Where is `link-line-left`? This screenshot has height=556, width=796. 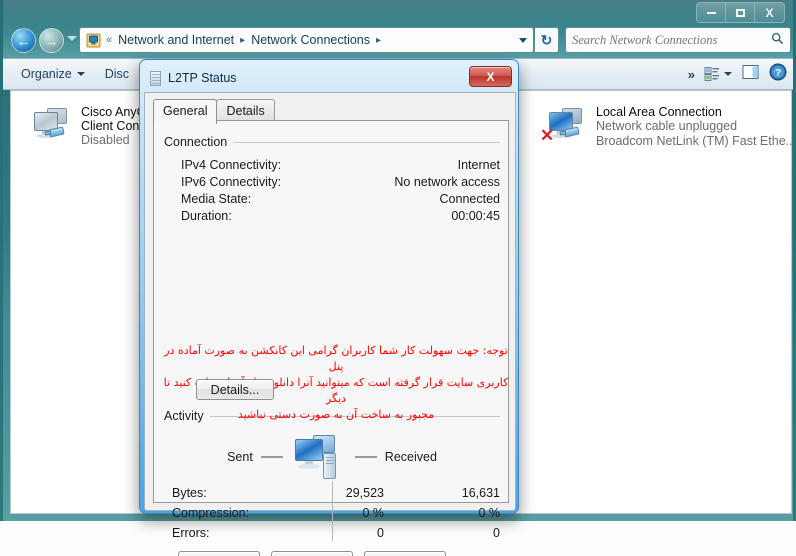 link-line-left is located at coordinates (271, 457).